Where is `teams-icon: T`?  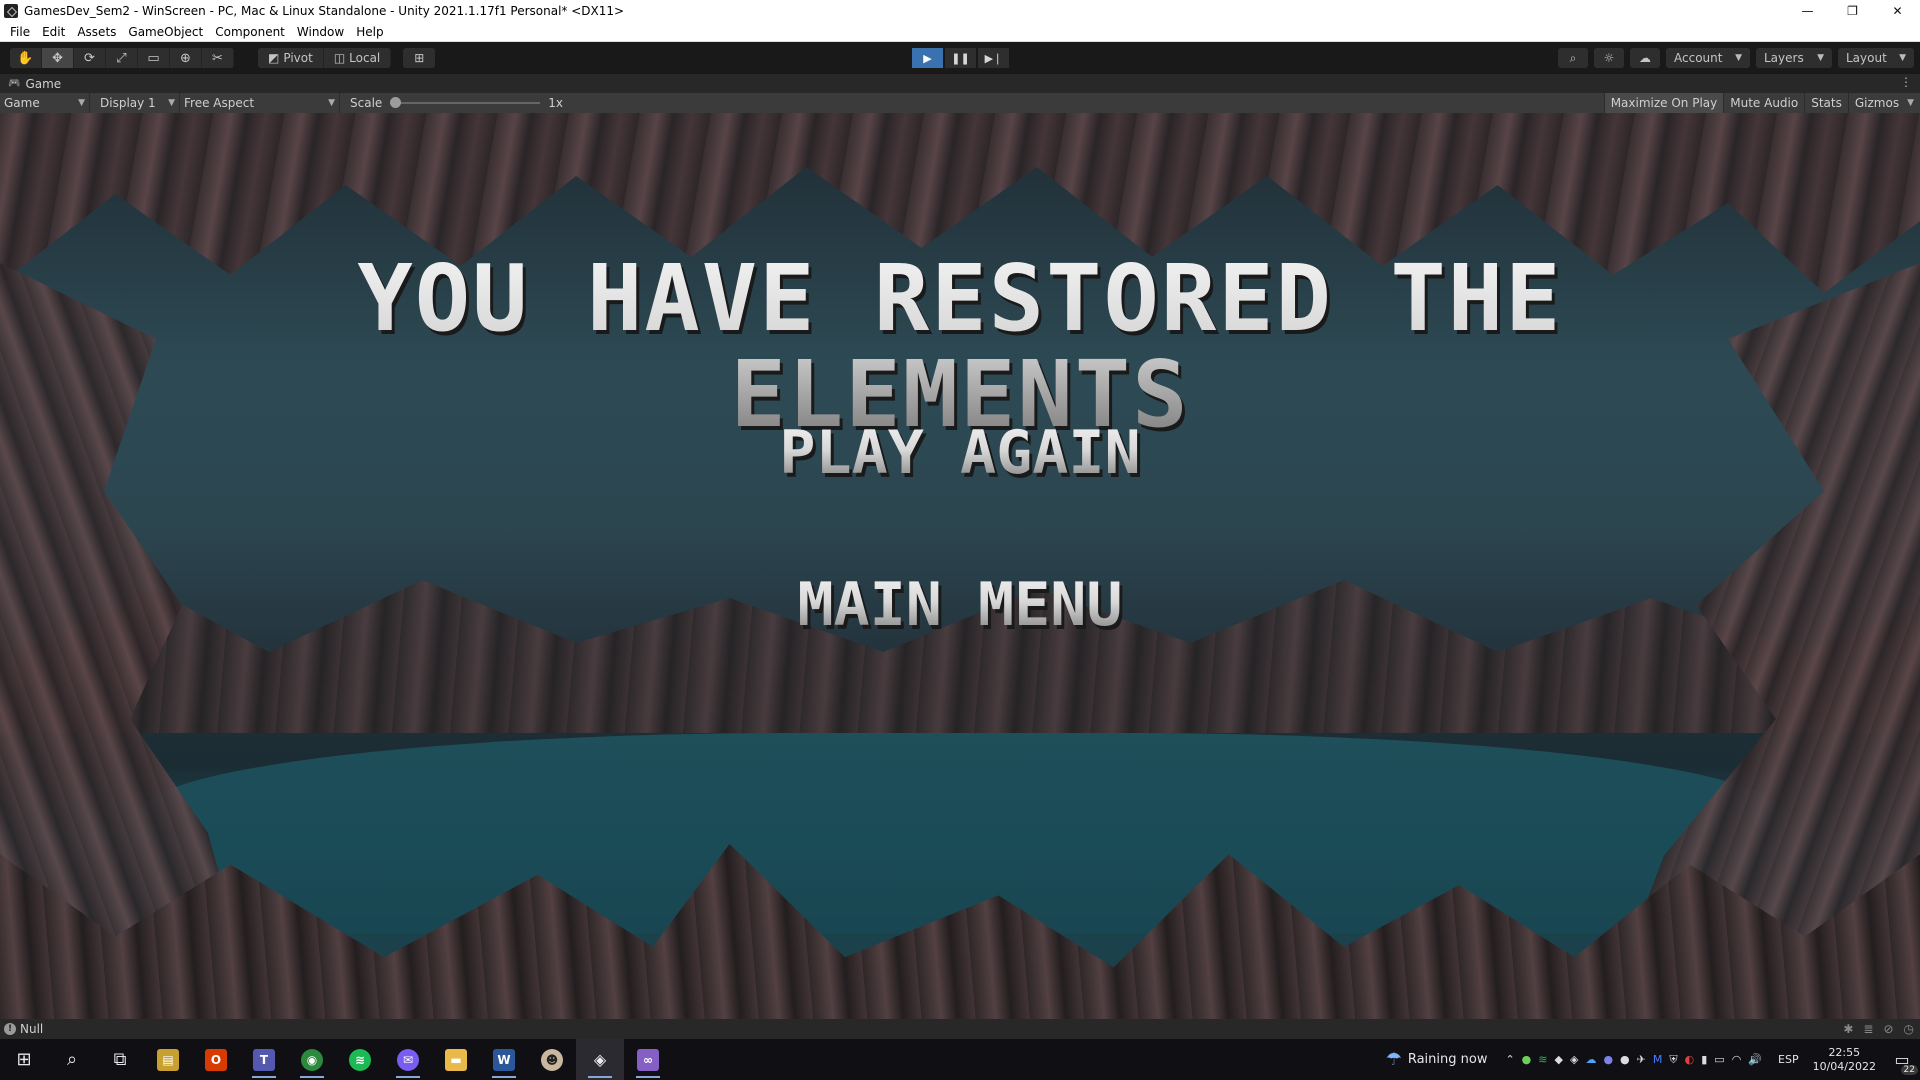
teams-icon: T is located at coordinates (264, 1059).